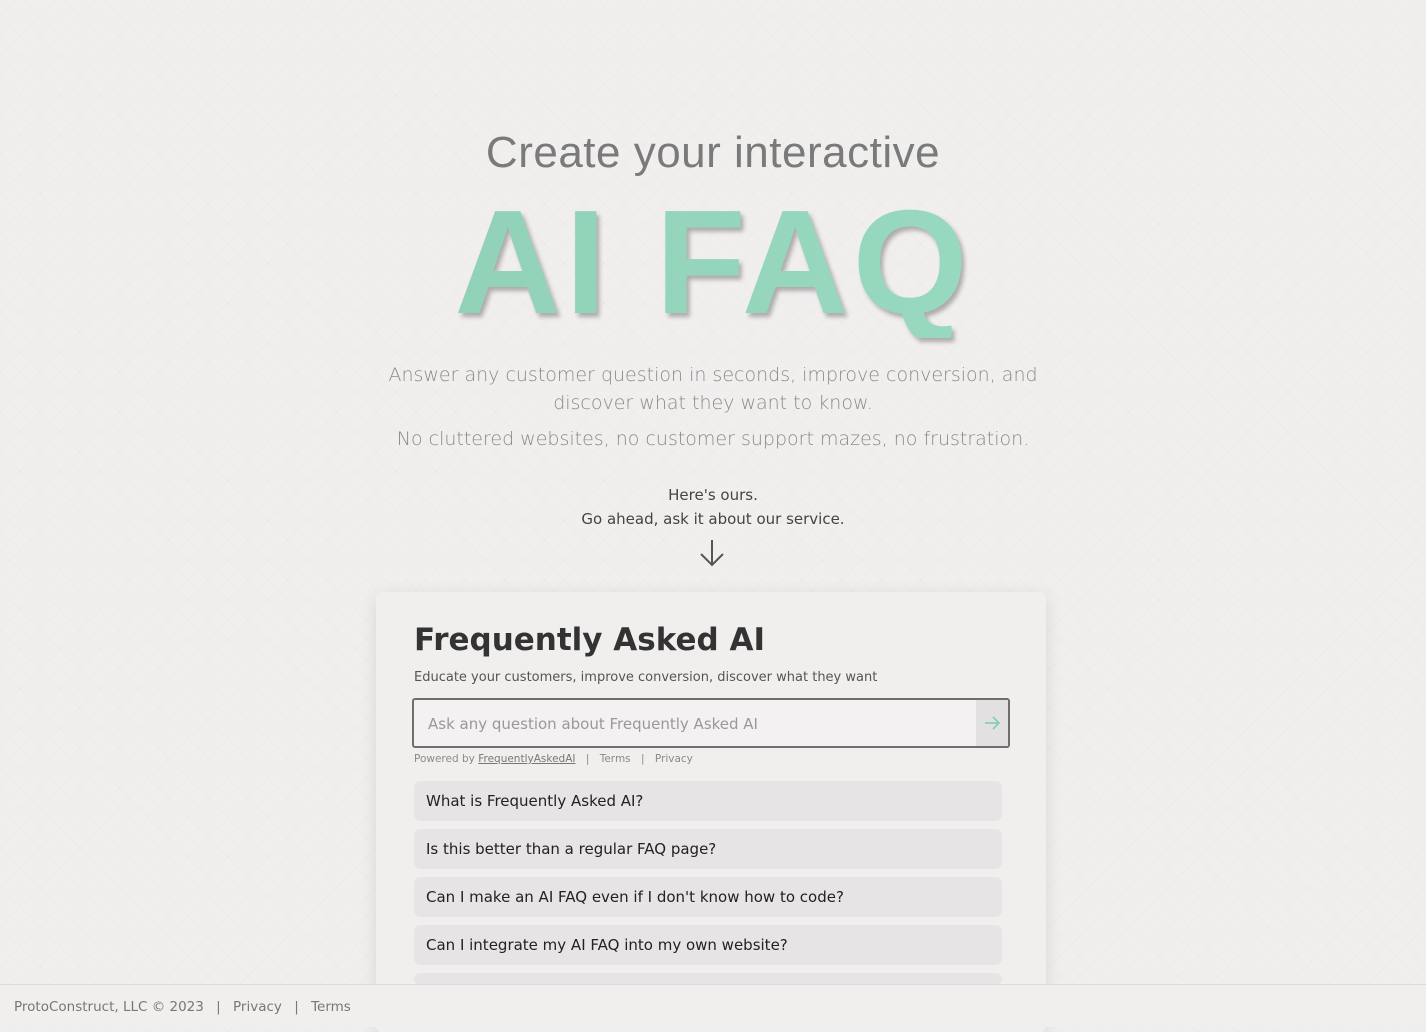  I want to click on powered-by-link: FrequentlyAskedAI, so click(526, 759).